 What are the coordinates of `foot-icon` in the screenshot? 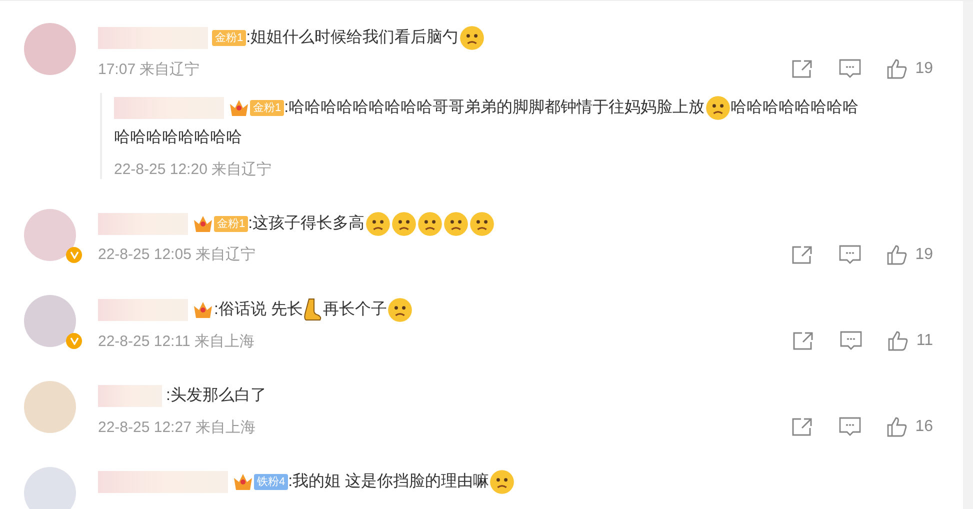 It's located at (312, 310).